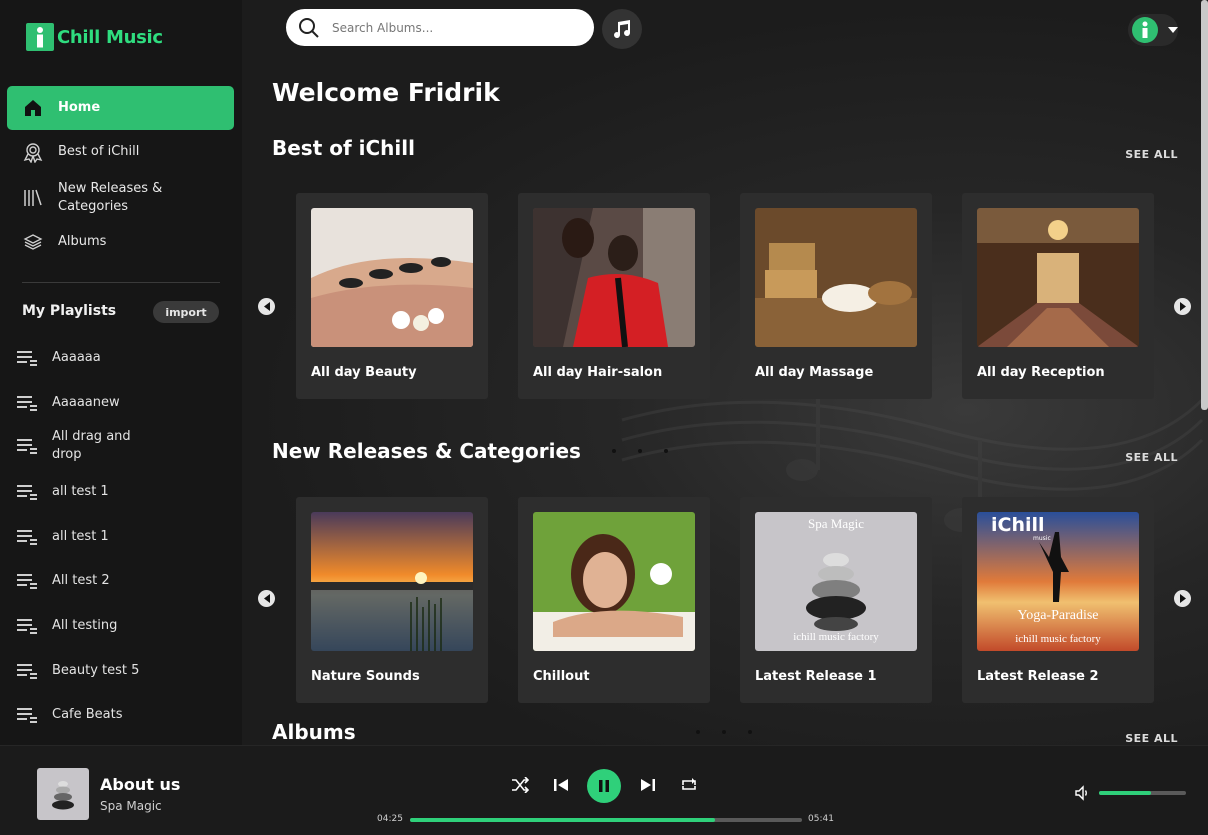 The image size is (1208, 835). I want to click on album-title: Chillout, so click(561, 676).